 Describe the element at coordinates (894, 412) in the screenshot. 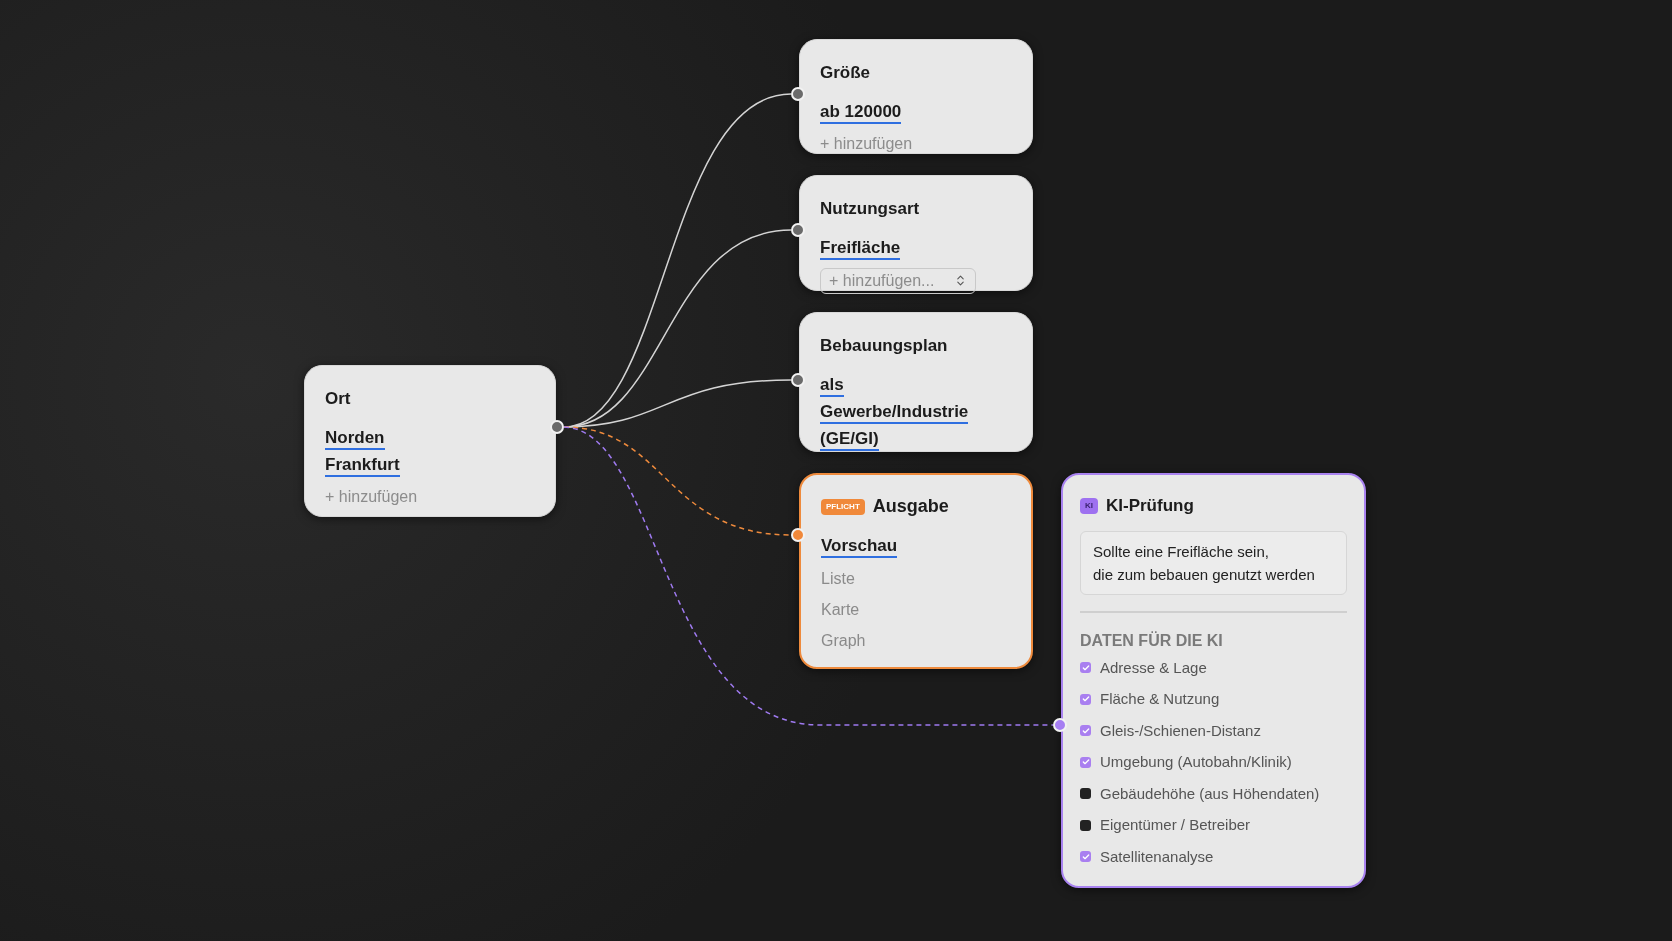

I see `filter-value: Gewerbe/Industrie` at that location.